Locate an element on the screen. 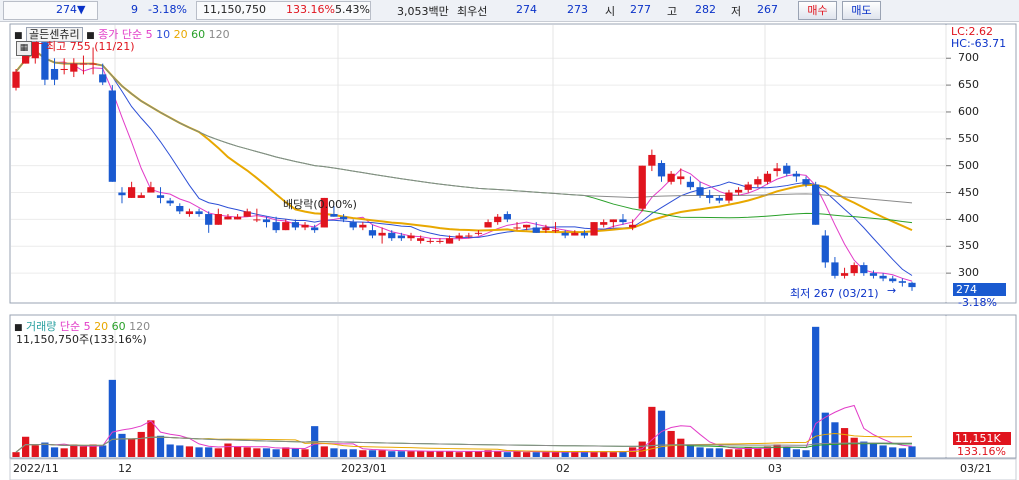 The width and height of the screenshot is (1019, 480). min-arrow-icon: → is located at coordinates (892, 290).